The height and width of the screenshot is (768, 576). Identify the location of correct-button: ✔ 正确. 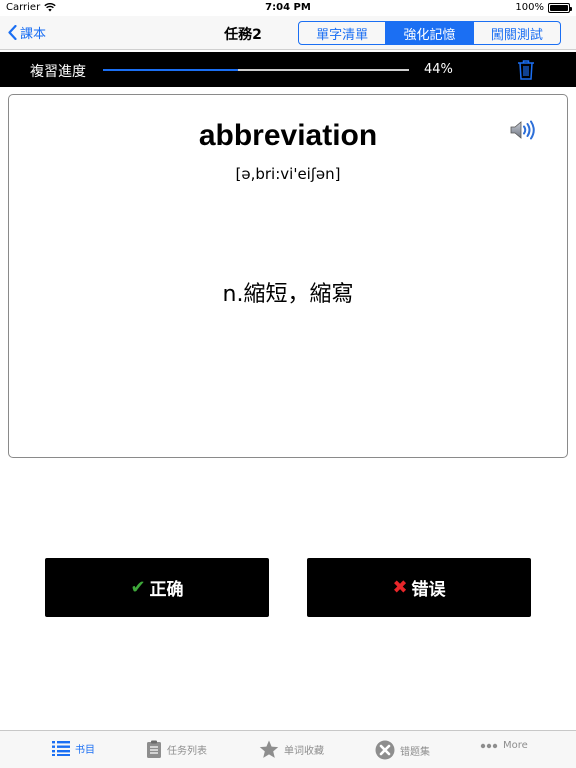
(157, 587).